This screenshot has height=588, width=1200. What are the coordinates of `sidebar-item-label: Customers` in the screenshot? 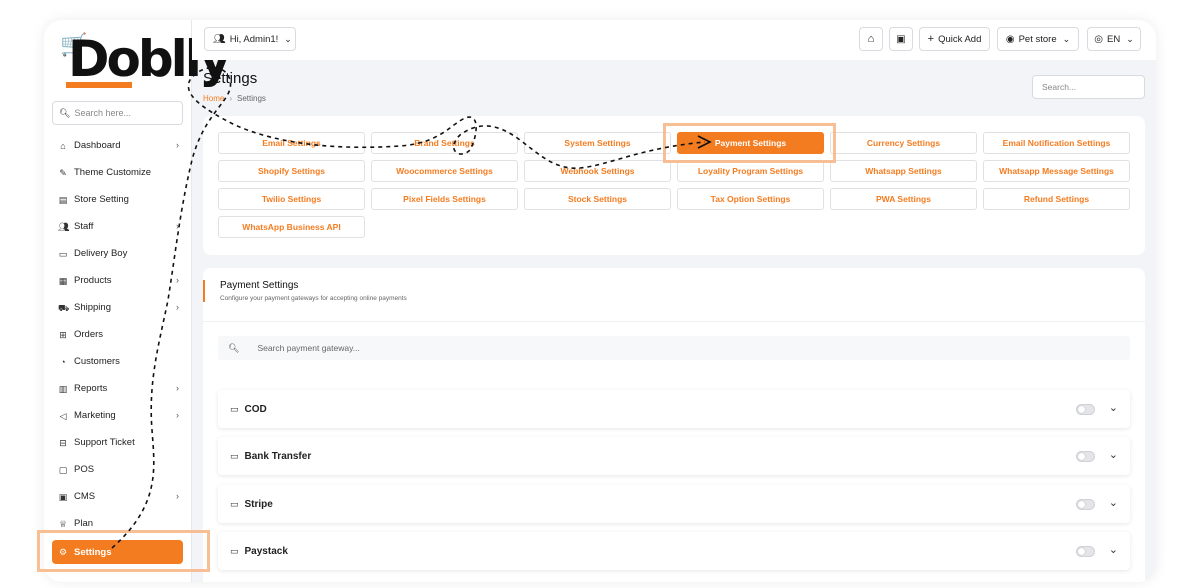 It's located at (97, 361).